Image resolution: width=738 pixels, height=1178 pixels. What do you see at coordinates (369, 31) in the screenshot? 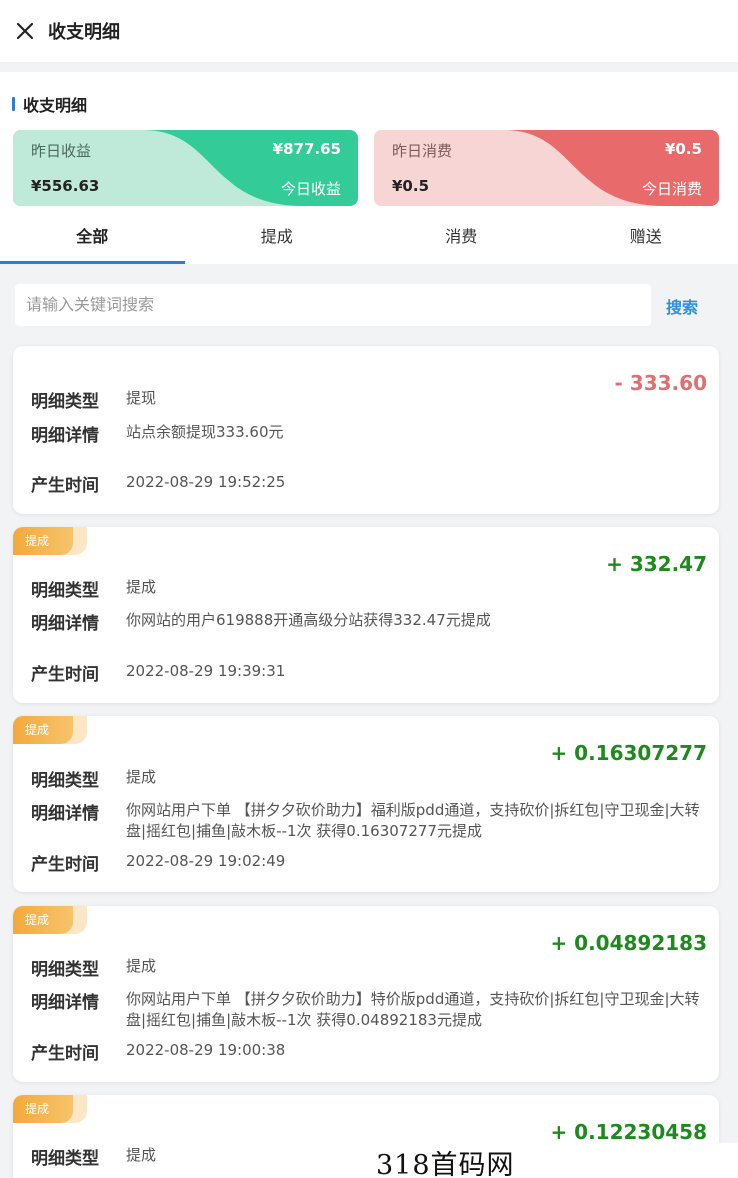
I see `top-bar: 收支明细` at bounding box center [369, 31].